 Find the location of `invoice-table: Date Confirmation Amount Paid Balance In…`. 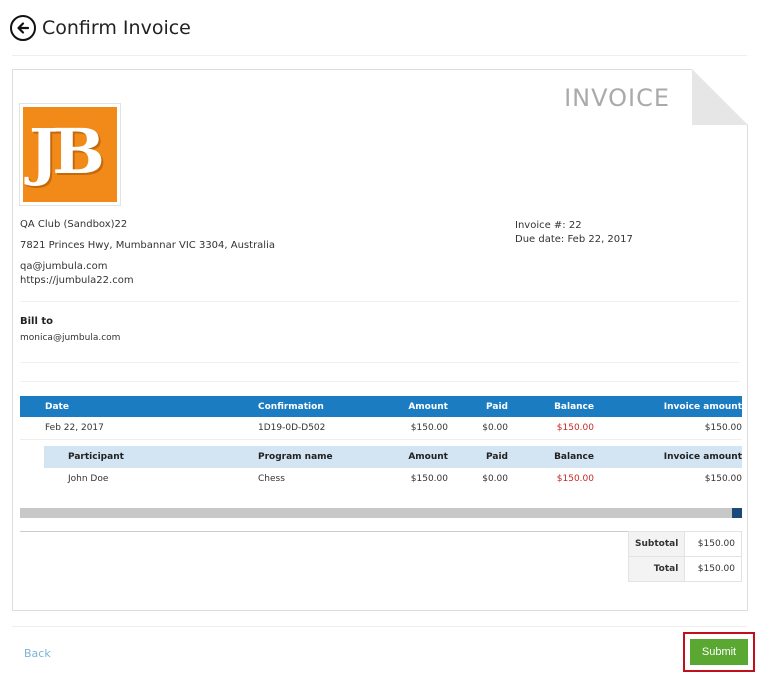

invoice-table: Date Confirmation Amount Paid Balance In… is located at coordinates (381, 418).